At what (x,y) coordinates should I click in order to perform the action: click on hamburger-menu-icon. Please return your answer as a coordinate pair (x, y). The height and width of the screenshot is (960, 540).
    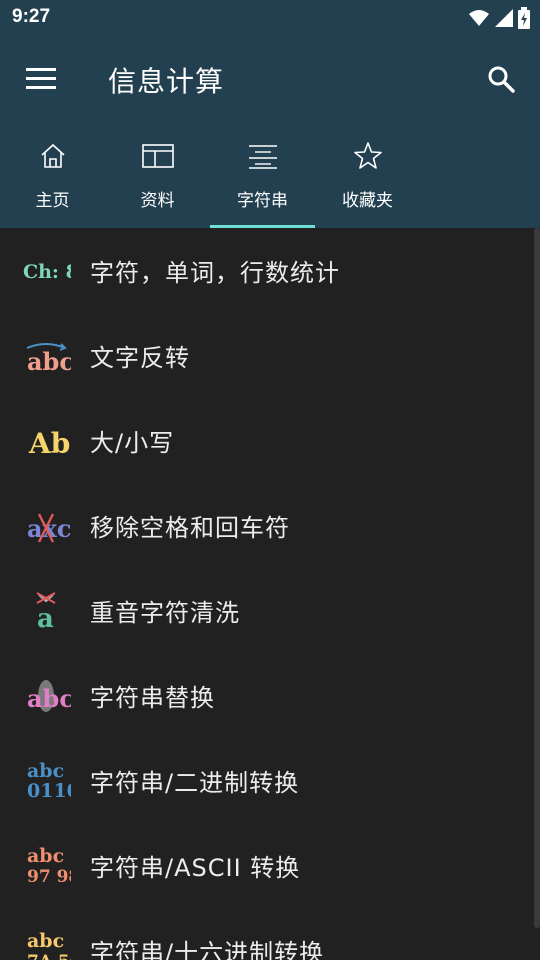
    Looking at the image, I should click on (41, 78).